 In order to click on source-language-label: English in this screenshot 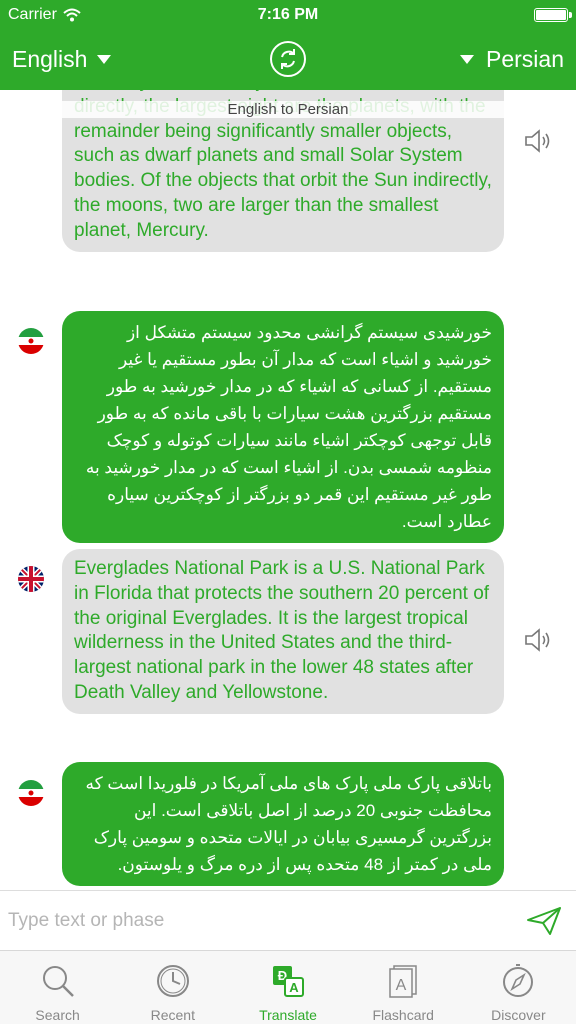, I will do `click(50, 59)`.